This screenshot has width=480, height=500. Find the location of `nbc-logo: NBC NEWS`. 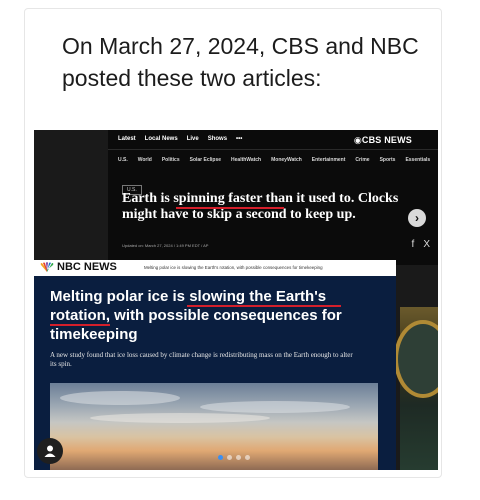

nbc-logo: NBC NEWS is located at coordinates (78, 267).